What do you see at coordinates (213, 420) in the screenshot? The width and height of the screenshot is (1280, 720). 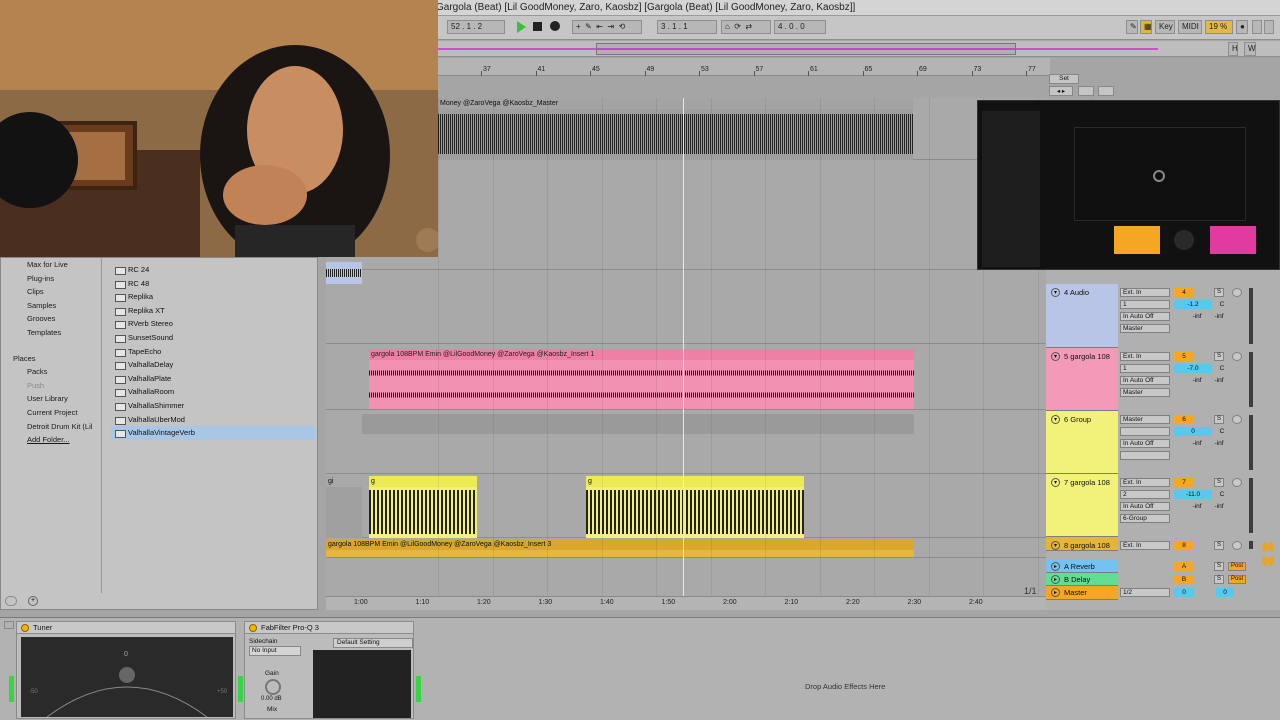 I see `browser-file: ValhallaUberMod` at bounding box center [213, 420].